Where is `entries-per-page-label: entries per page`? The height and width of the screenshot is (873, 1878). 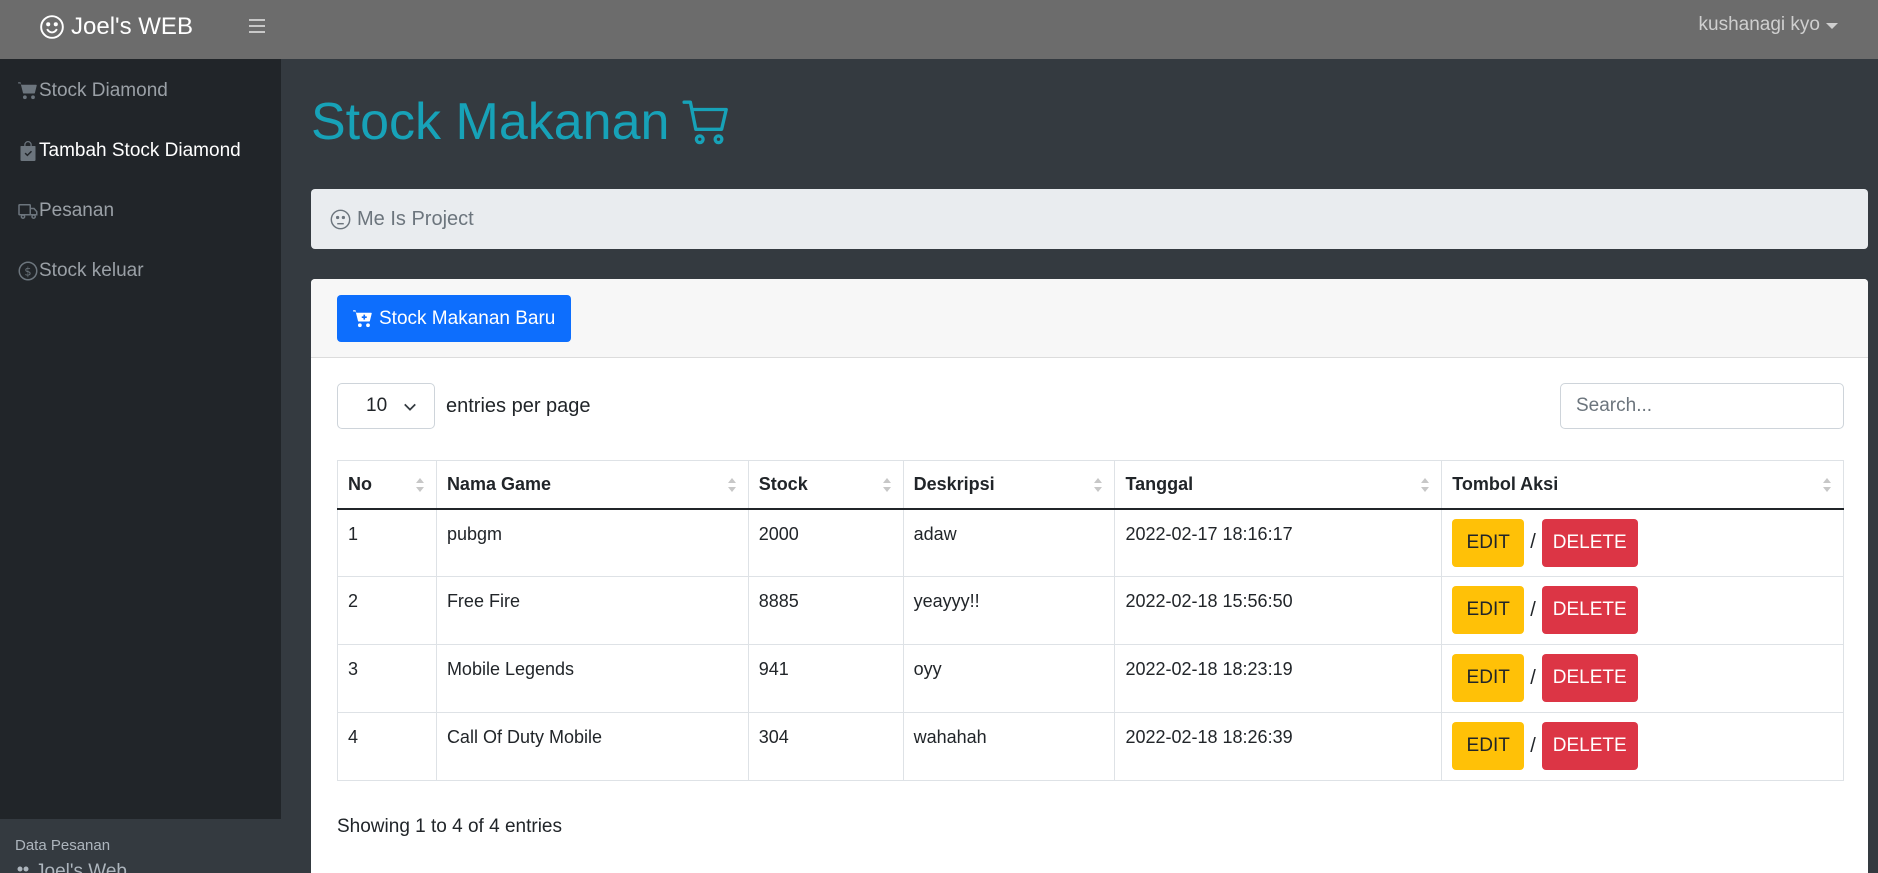 entries-per-page-label: entries per page is located at coordinates (518, 406).